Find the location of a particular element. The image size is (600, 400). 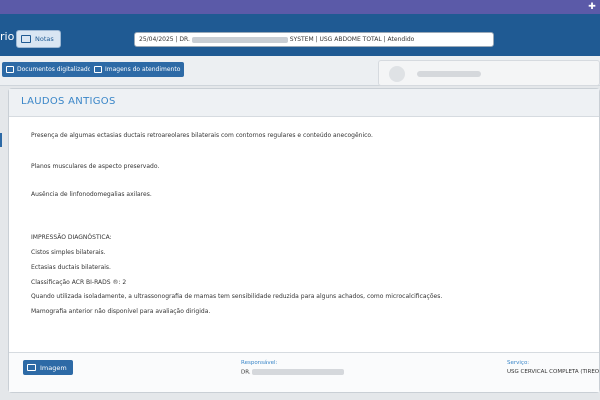

attendance-images-button: Imagens do atendimento is located at coordinates (137, 69).